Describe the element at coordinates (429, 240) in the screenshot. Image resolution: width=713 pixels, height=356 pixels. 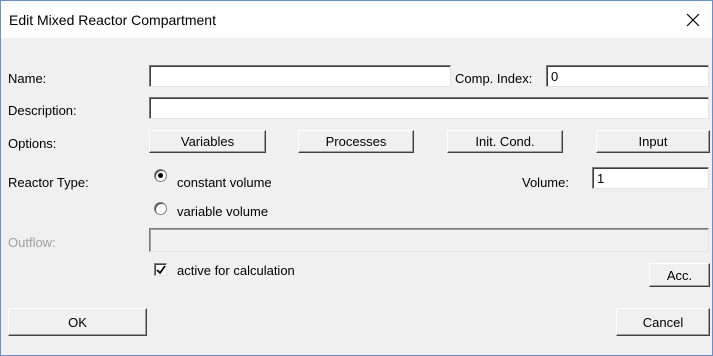
I see `outflow-input` at that location.